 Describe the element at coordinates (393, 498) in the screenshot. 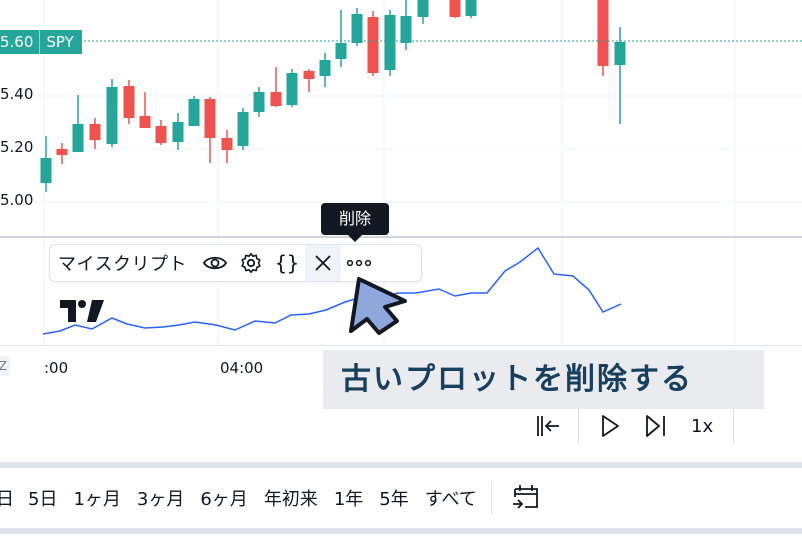

I see `range-5y: 5年` at that location.